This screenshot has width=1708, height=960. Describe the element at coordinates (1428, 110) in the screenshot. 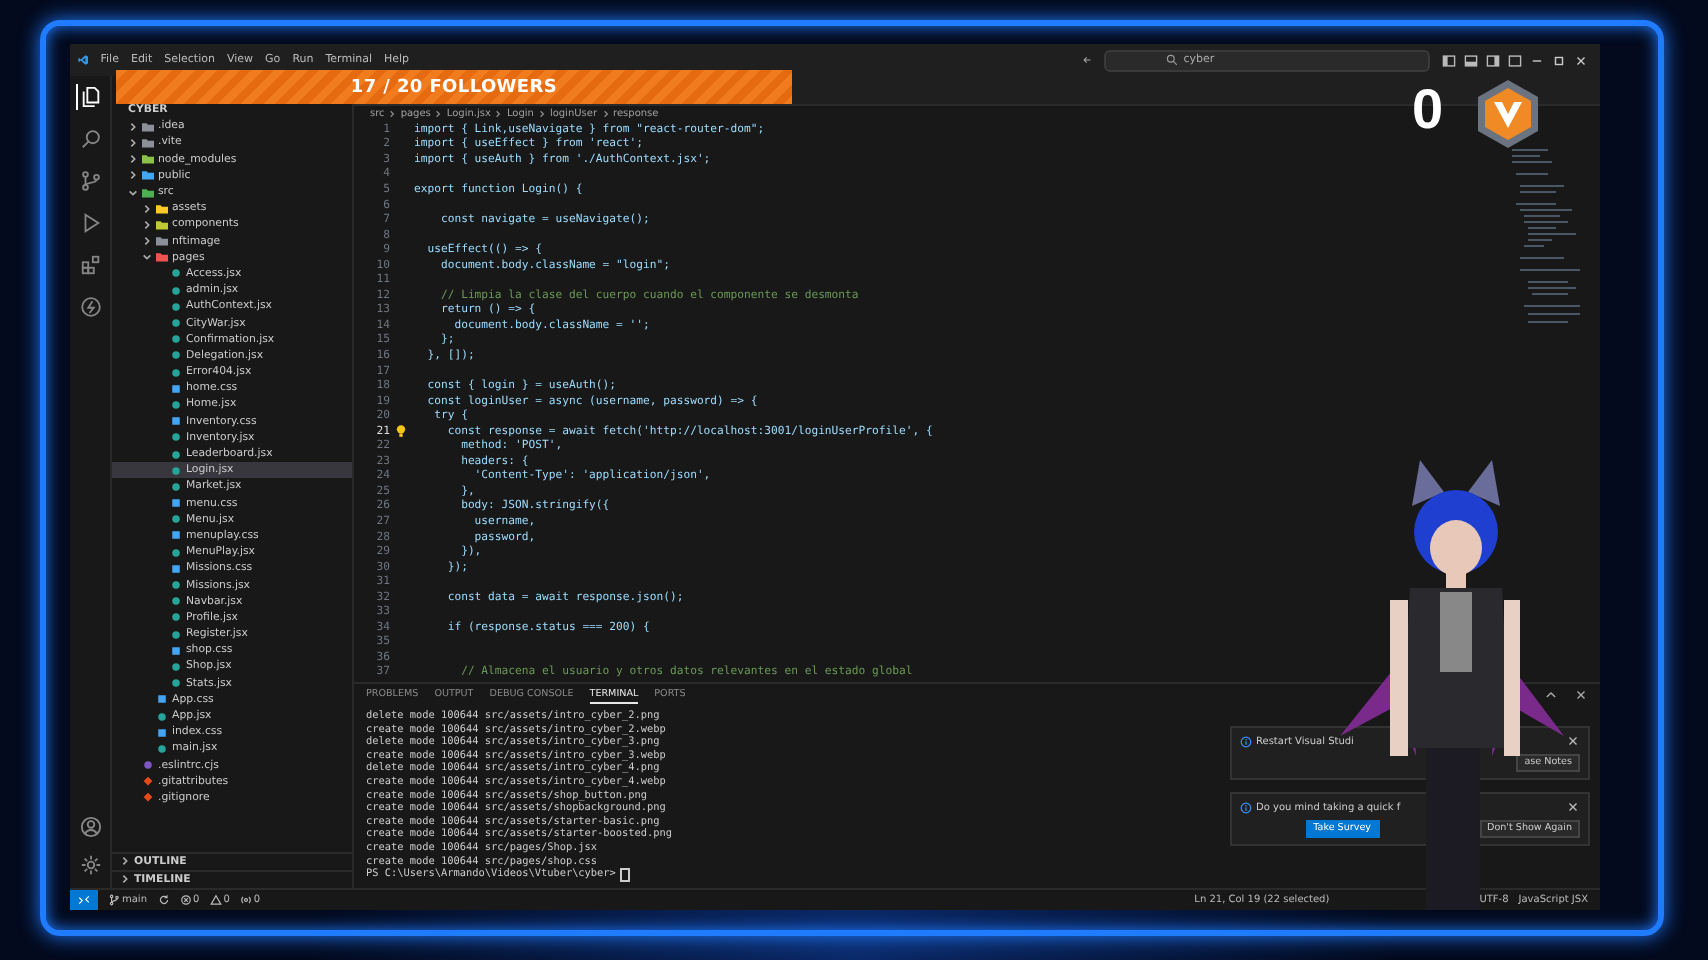

I see `counter-value: 0` at that location.